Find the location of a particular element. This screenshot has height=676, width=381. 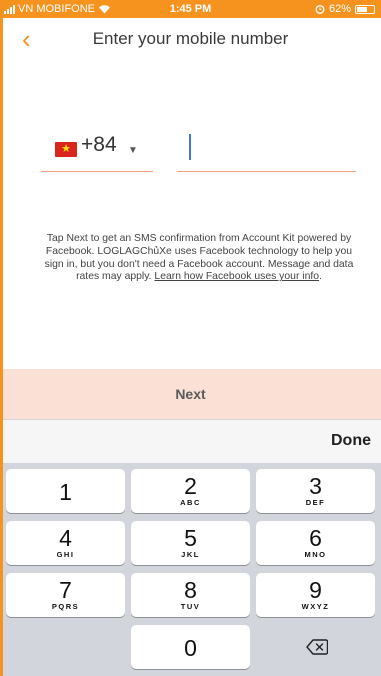

battery-percent: 62% is located at coordinates (339, 9).